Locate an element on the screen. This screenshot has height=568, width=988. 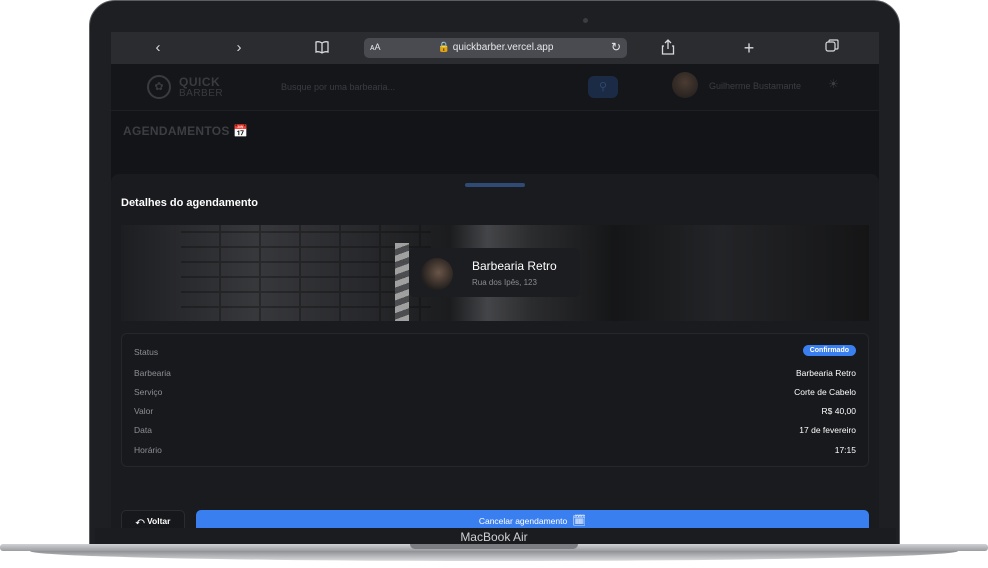
barbershop-card: Barbearia Retro Rua dos Ipês, 123 is located at coordinates (494, 272).